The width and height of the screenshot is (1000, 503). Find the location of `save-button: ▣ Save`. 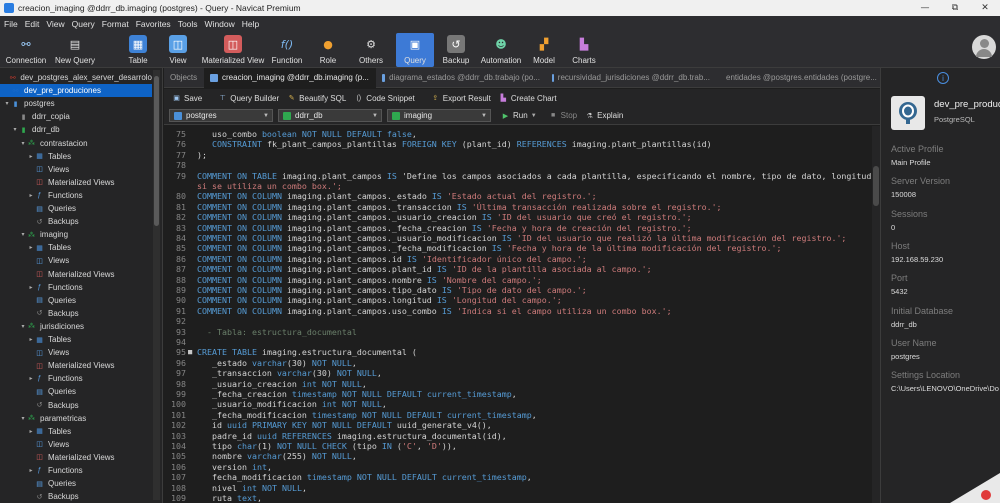

save-button: ▣ Save is located at coordinates (187, 98).